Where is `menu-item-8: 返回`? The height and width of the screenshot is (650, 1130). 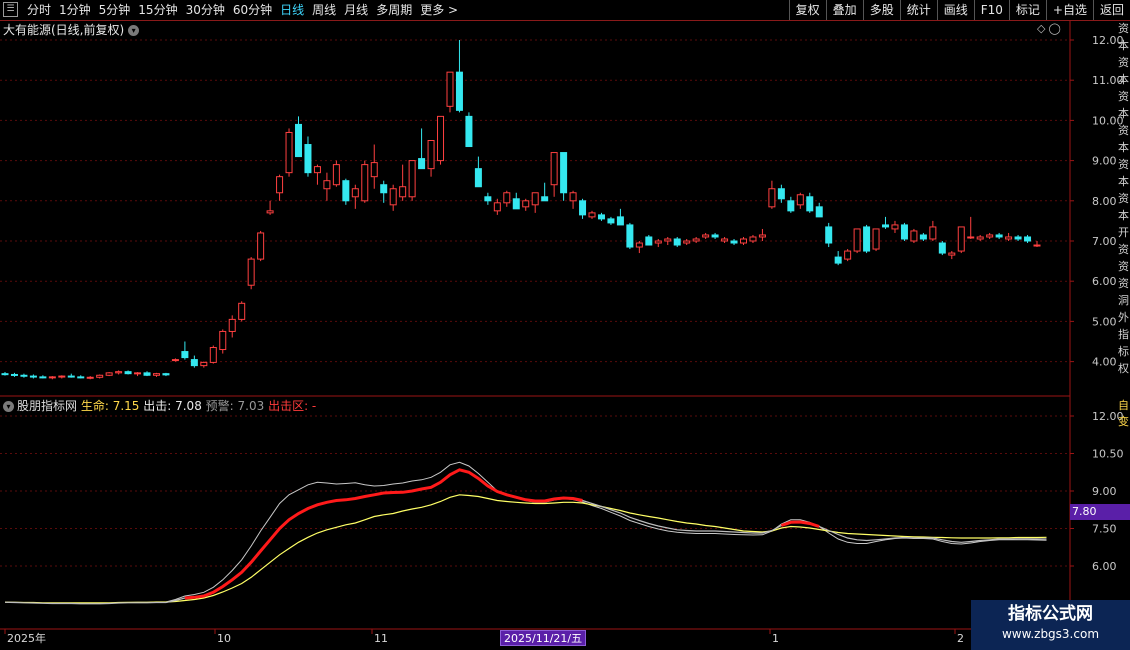 menu-item-8: 返回 is located at coordinates (1111, 10).